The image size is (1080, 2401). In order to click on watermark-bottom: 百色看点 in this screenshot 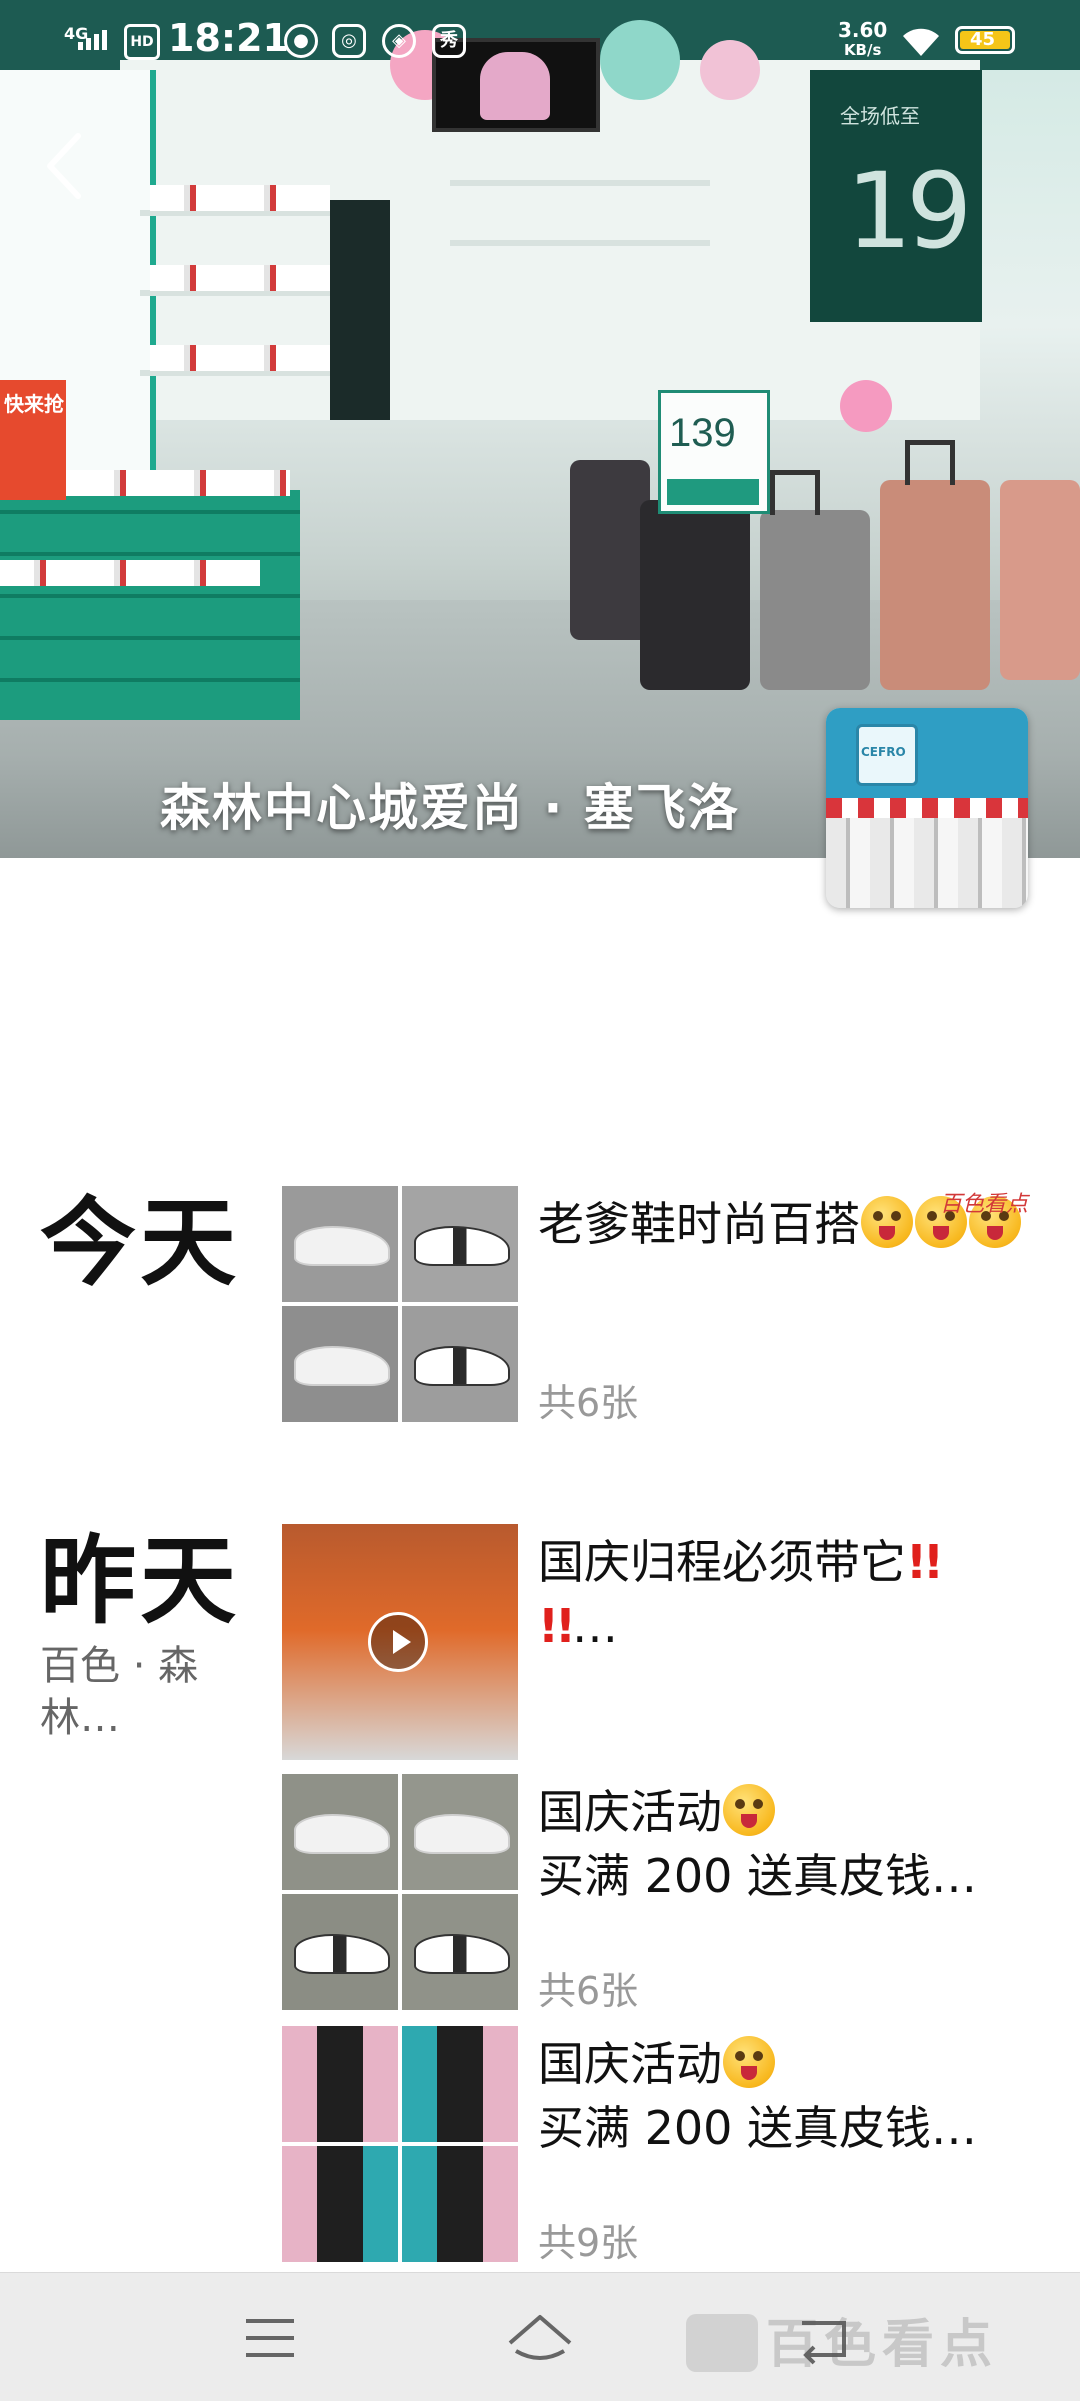, I will do `click(842, 2339)`.